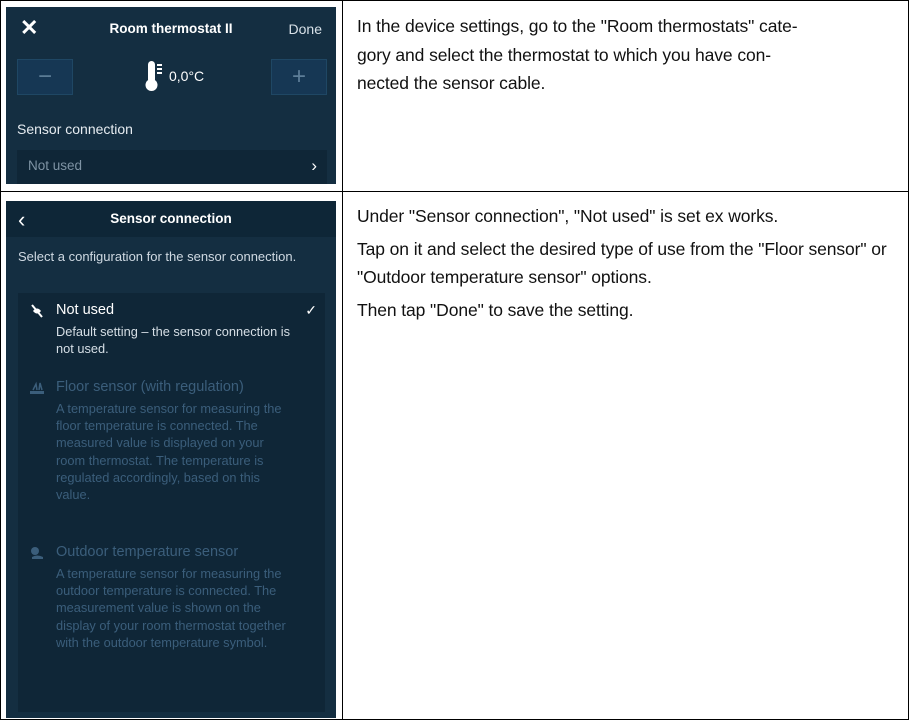 This screenshot has height=720, width=909. Describe the element at coordinates (37, 311) in the screenshot. I see `sensor-off-icon` at that location.